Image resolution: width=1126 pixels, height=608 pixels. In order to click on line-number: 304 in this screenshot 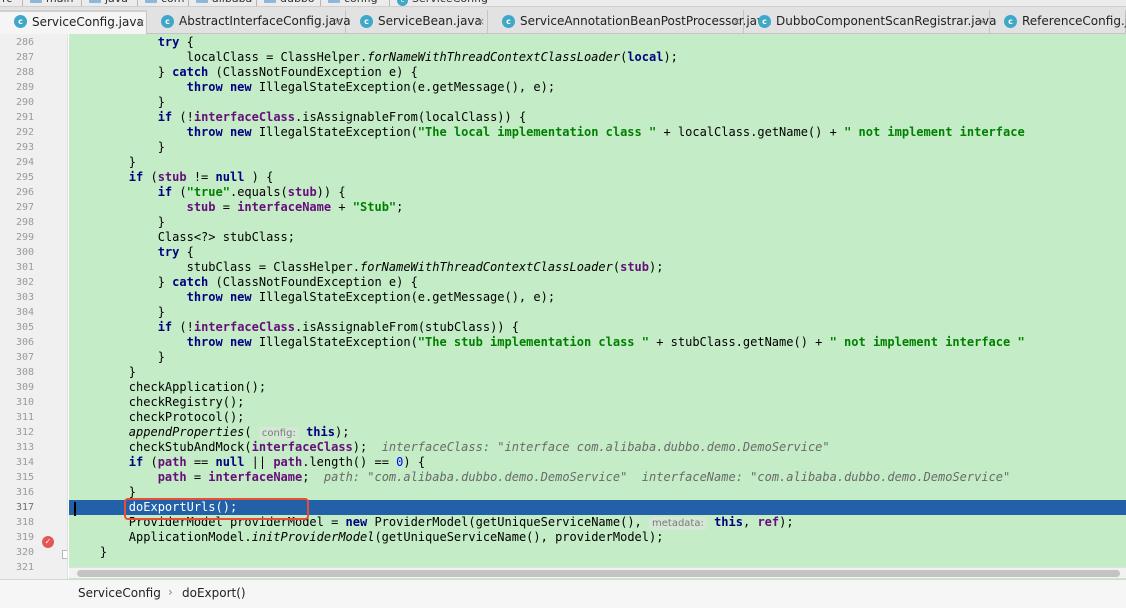, I will do `click(17, 312)`.